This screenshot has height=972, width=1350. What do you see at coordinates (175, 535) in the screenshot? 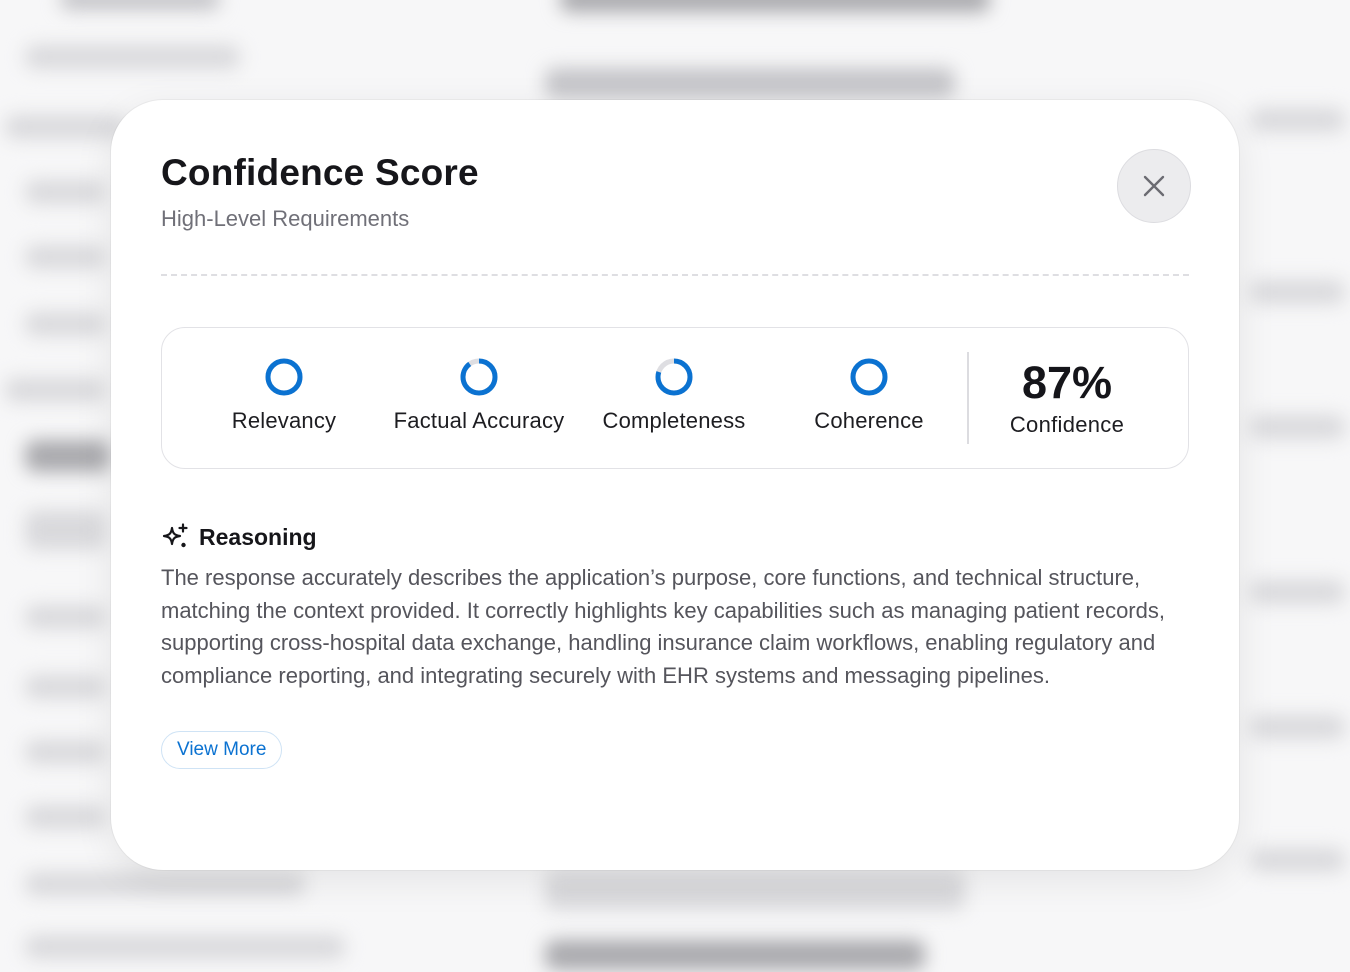
I see `sparkle-icon` at bounding box center [175, 535].